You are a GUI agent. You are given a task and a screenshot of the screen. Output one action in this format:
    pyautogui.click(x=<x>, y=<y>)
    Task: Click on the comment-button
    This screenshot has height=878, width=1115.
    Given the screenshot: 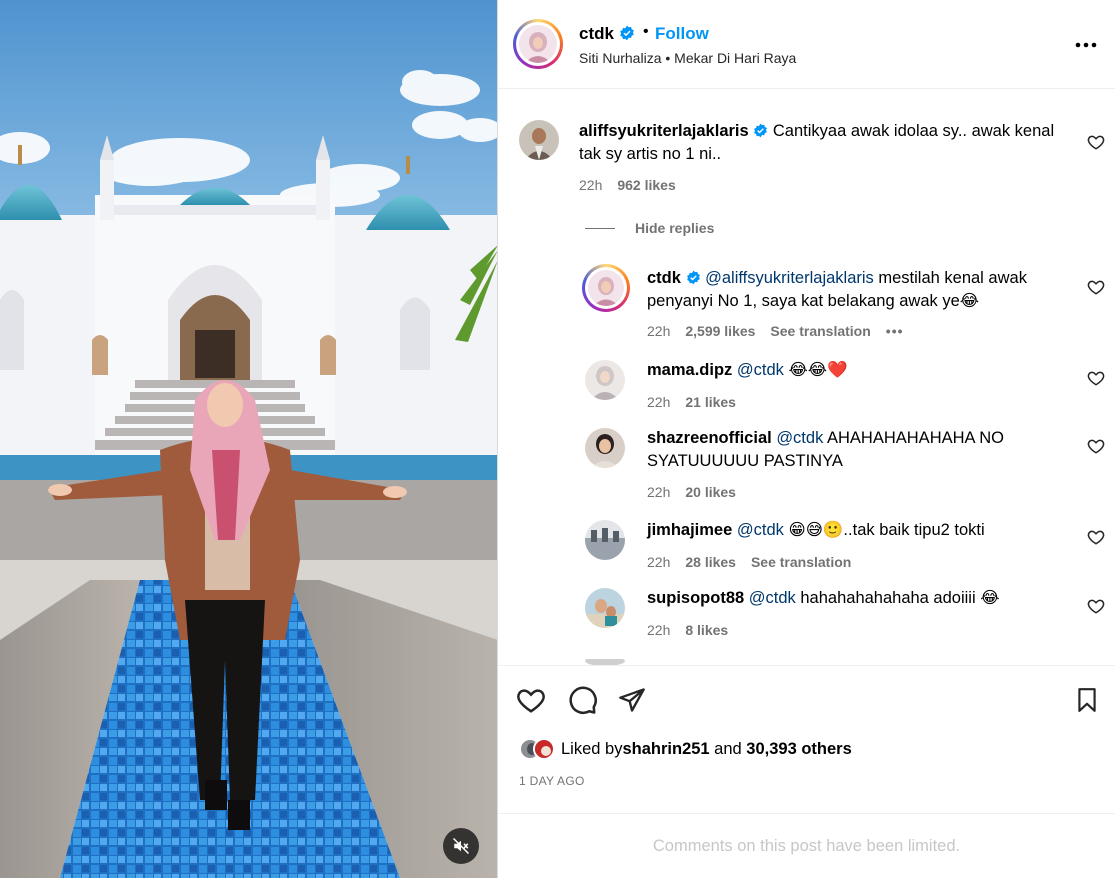 What is the action you would take?
    pyautogui.click(x=583, y=700)
    